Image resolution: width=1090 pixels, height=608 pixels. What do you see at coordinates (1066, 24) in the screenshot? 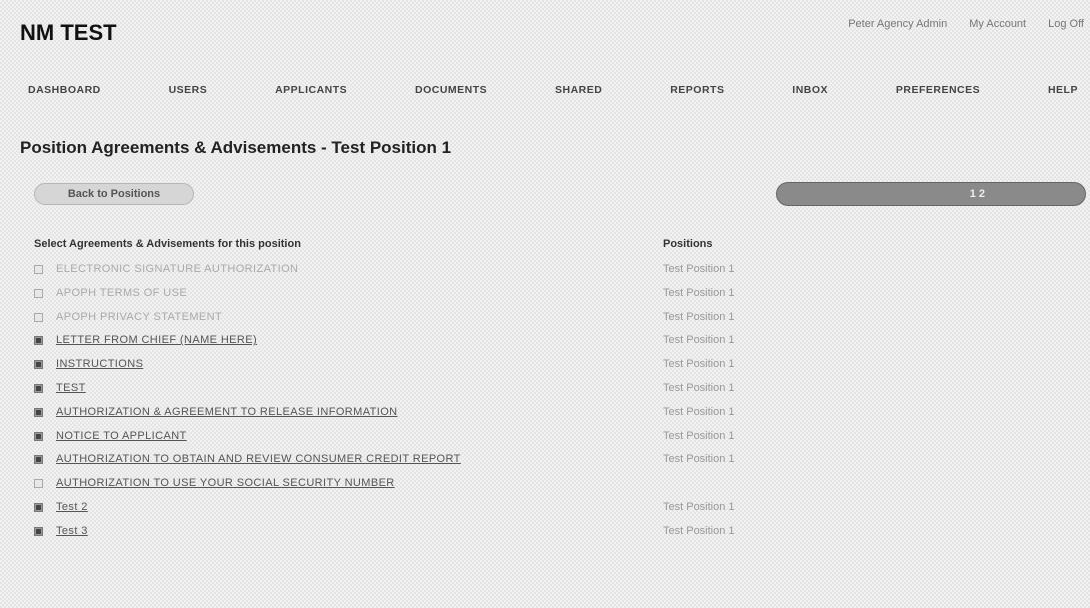
I see `log-off-link: Log Off` at bounding box center [1066, 24].